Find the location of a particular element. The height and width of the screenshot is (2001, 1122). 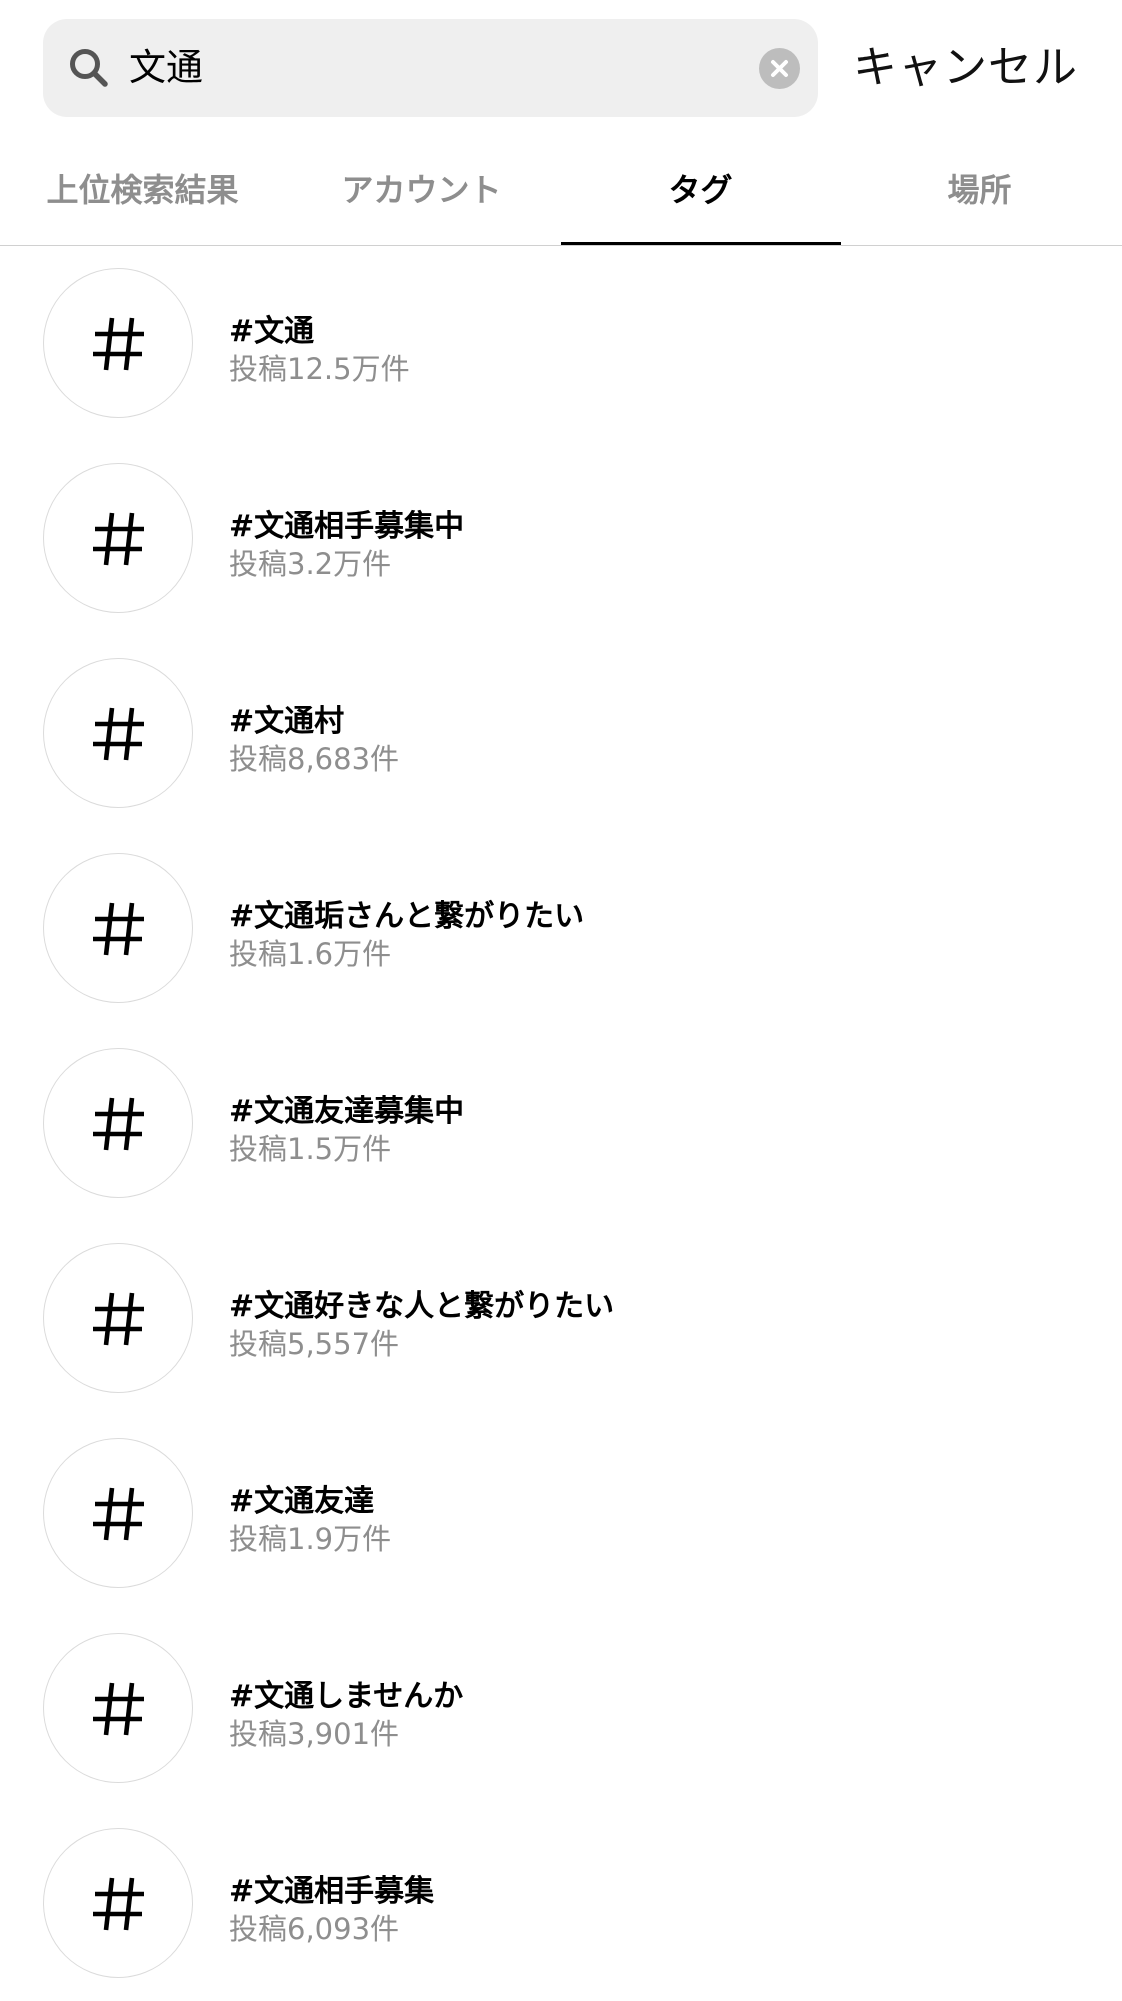

hashtag-row: #文通友達募集中 投稿1.5万件 is located at coordinates (561, 1123).